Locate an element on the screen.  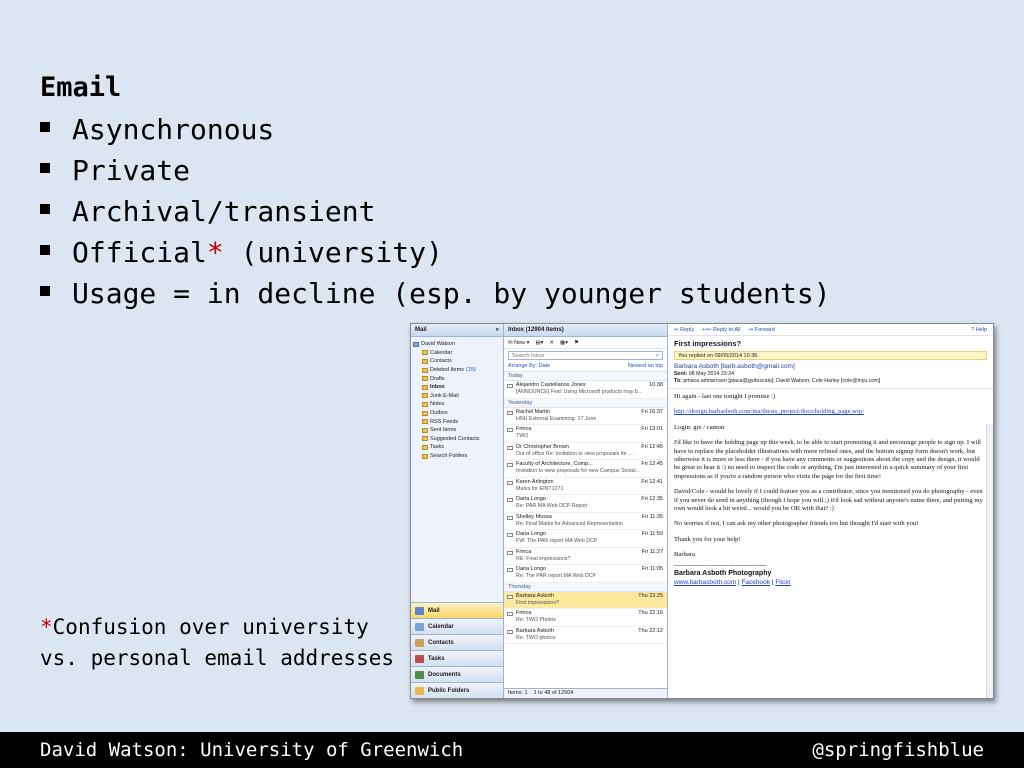
nav-button-mail: Mail is located at coordinates (457, 610).